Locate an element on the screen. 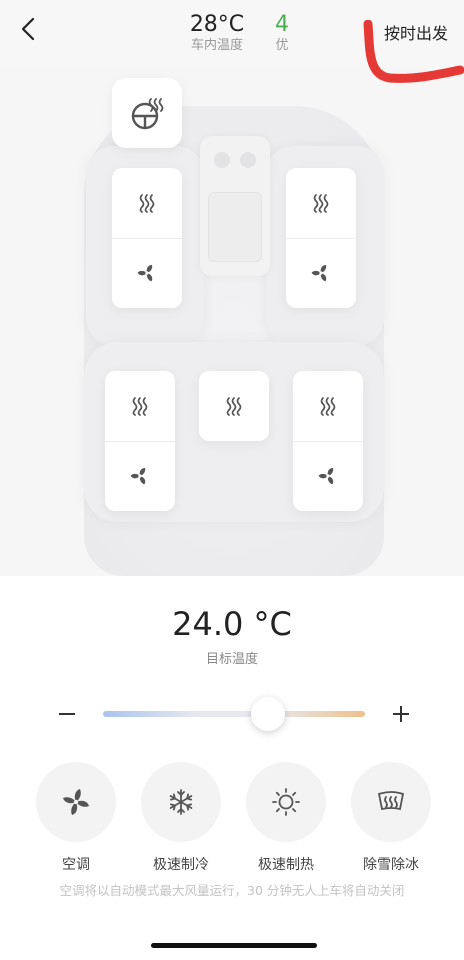 The image size is (464, 960). home-indicator is located at coordinates (234, 945).